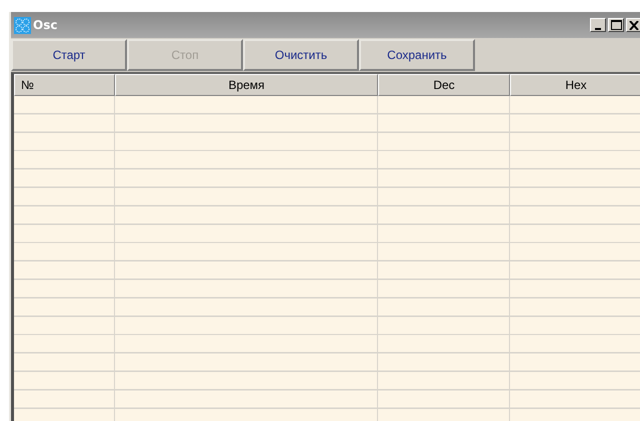 This screenshot has height=421, width=640. I want to click on toolbar-button: Очистить, so click(301, 55).